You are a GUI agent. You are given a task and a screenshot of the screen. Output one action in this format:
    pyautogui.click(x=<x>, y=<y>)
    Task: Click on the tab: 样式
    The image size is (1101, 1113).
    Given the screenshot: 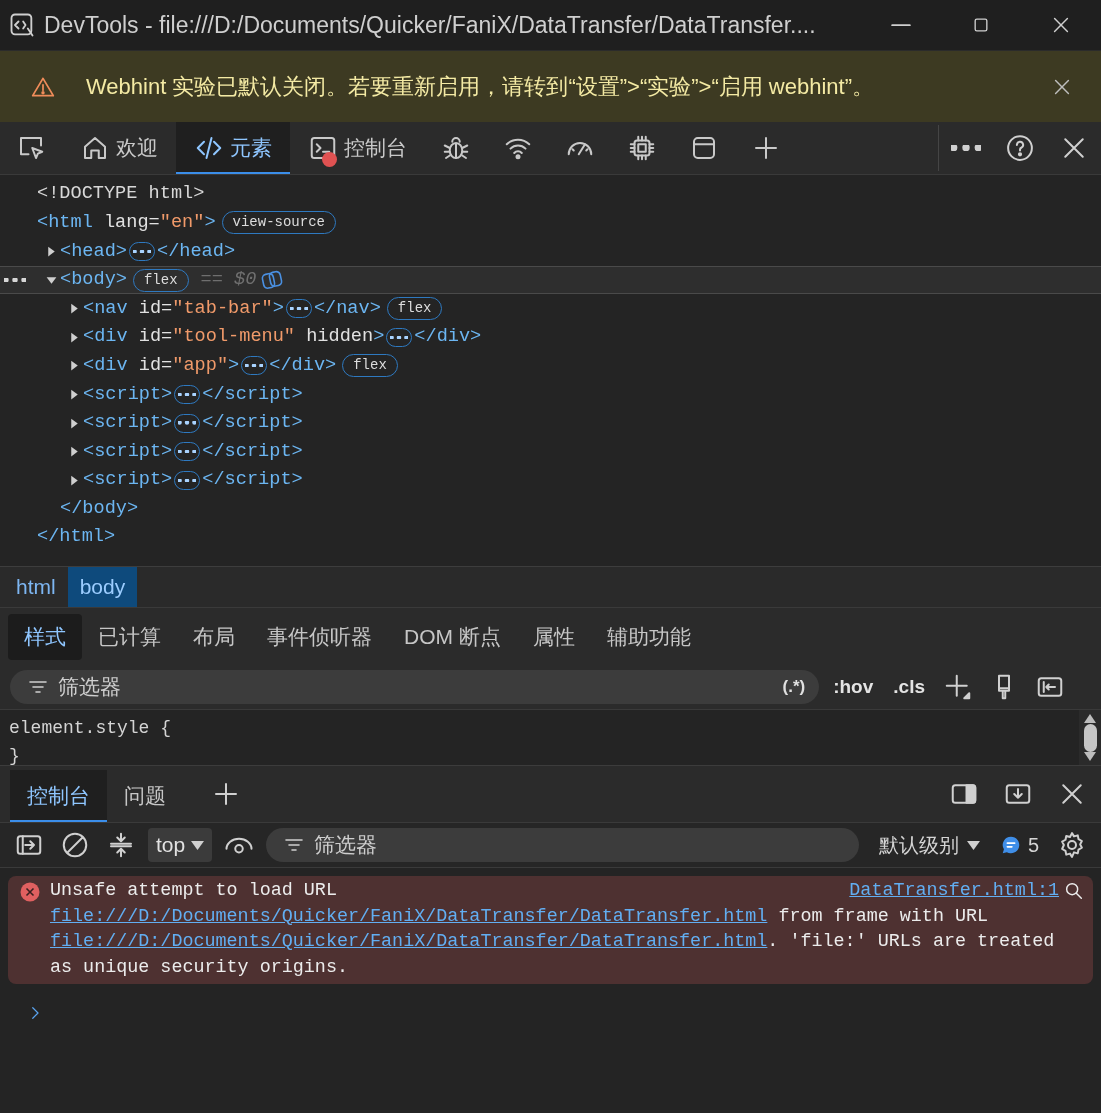 What is the action you would take?
    pyautogui.click(x=45, y=636)
    